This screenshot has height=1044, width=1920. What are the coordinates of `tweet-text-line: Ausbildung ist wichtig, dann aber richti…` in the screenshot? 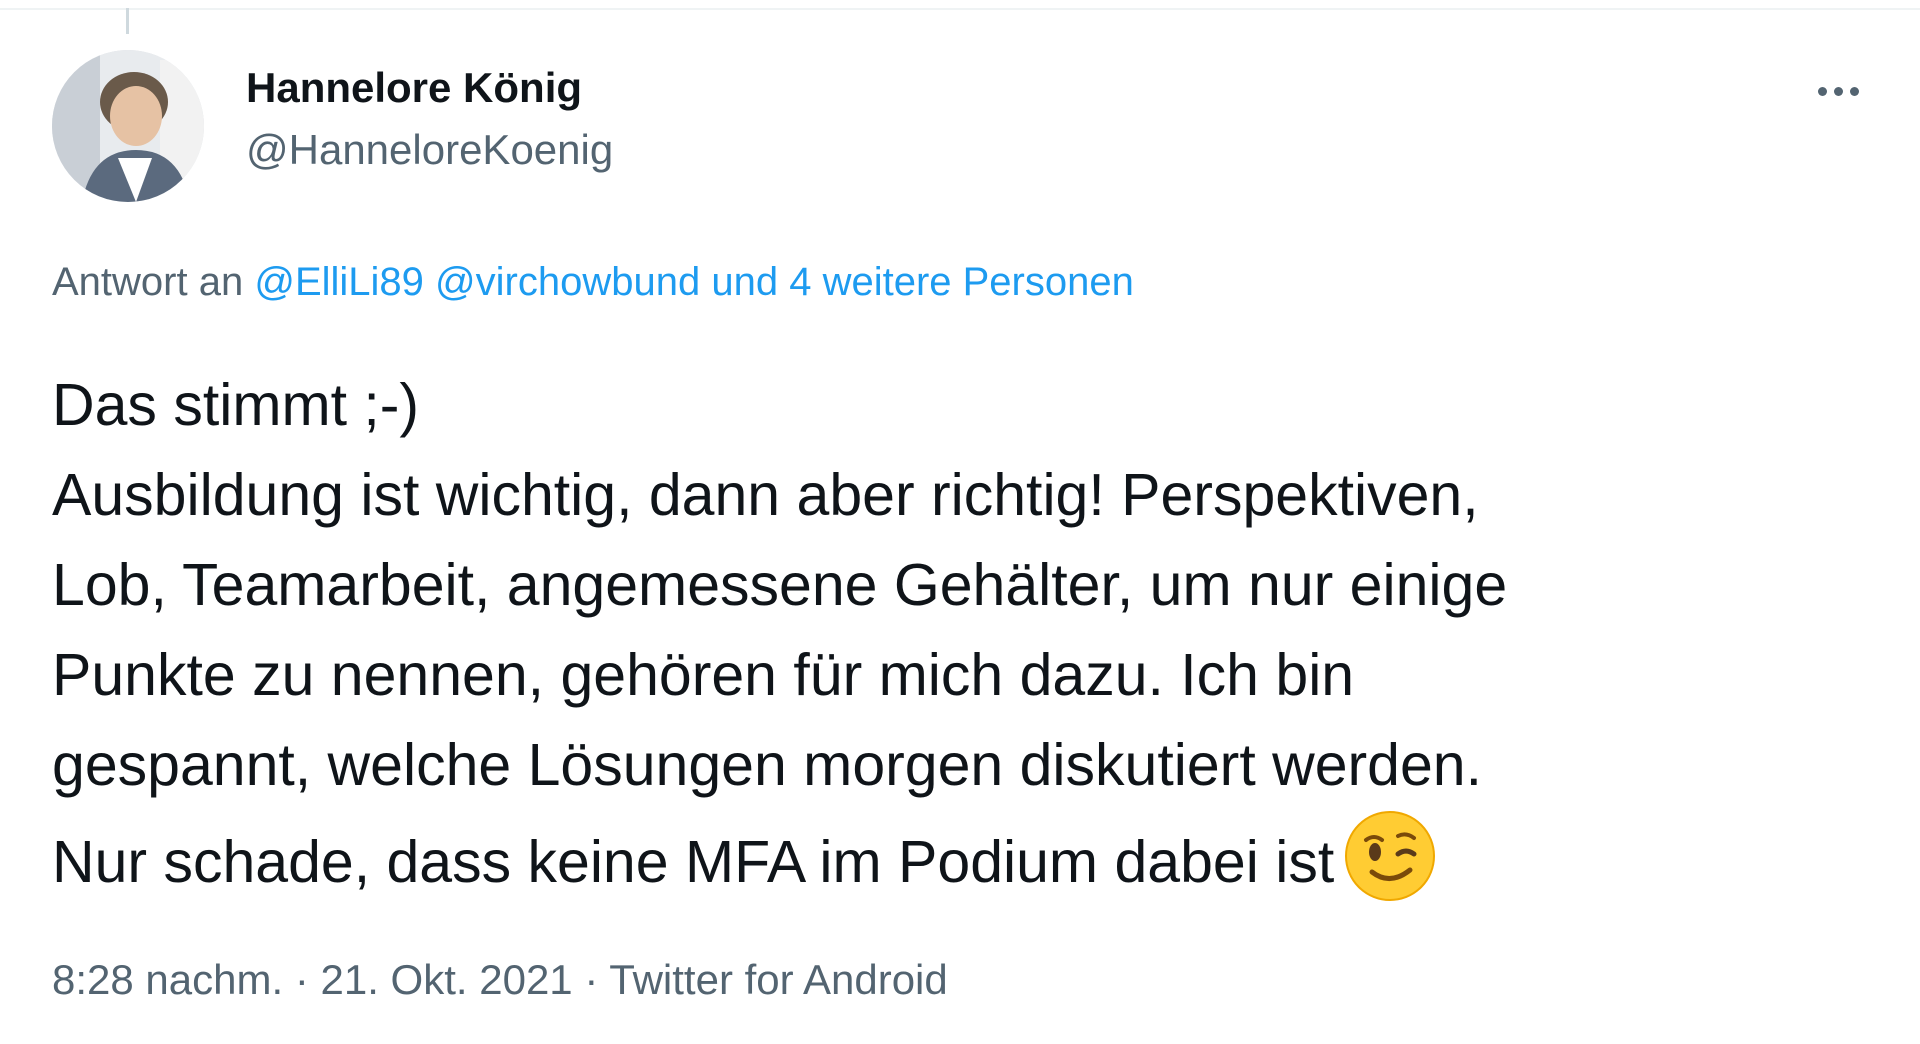 It's located at (765, 495).